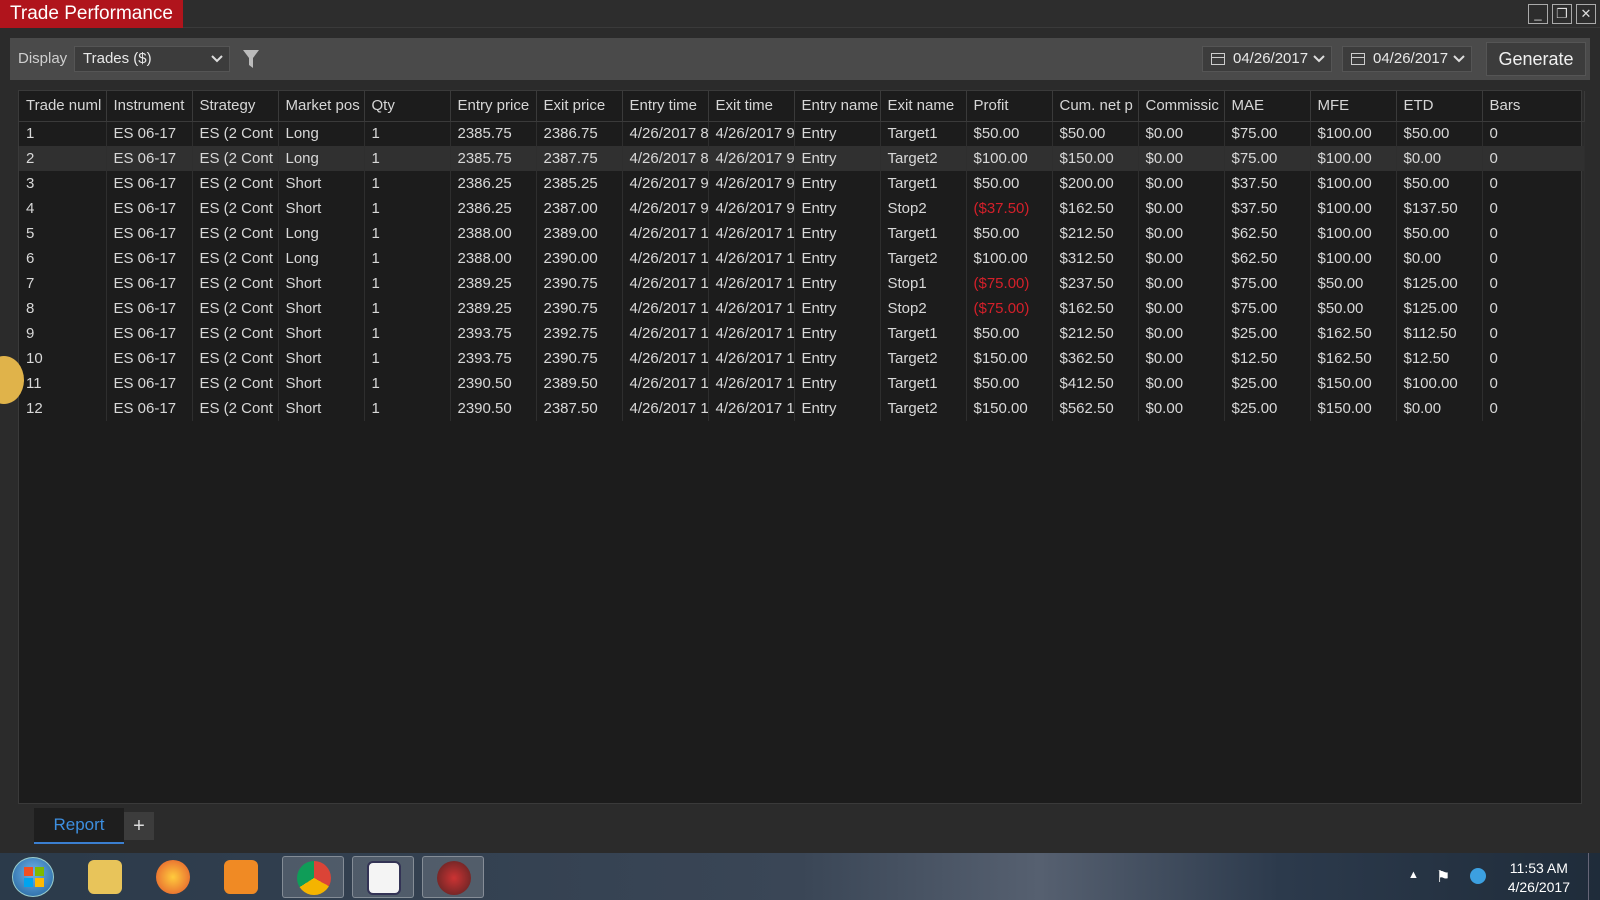 Image resolution: width=1600 pixels, height=900 pixels. What do you see at coordinates (665, 106) in the screenshot?
I see `column-header: Entry time` at bounding box center [665, 106].